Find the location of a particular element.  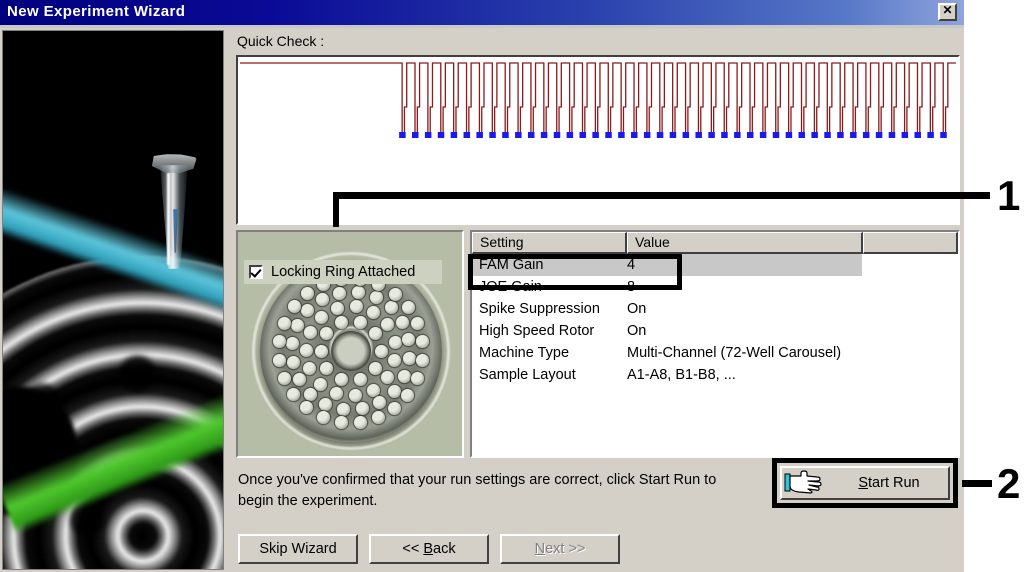

pointing-hand-icon is located at coordinates (807, 483).